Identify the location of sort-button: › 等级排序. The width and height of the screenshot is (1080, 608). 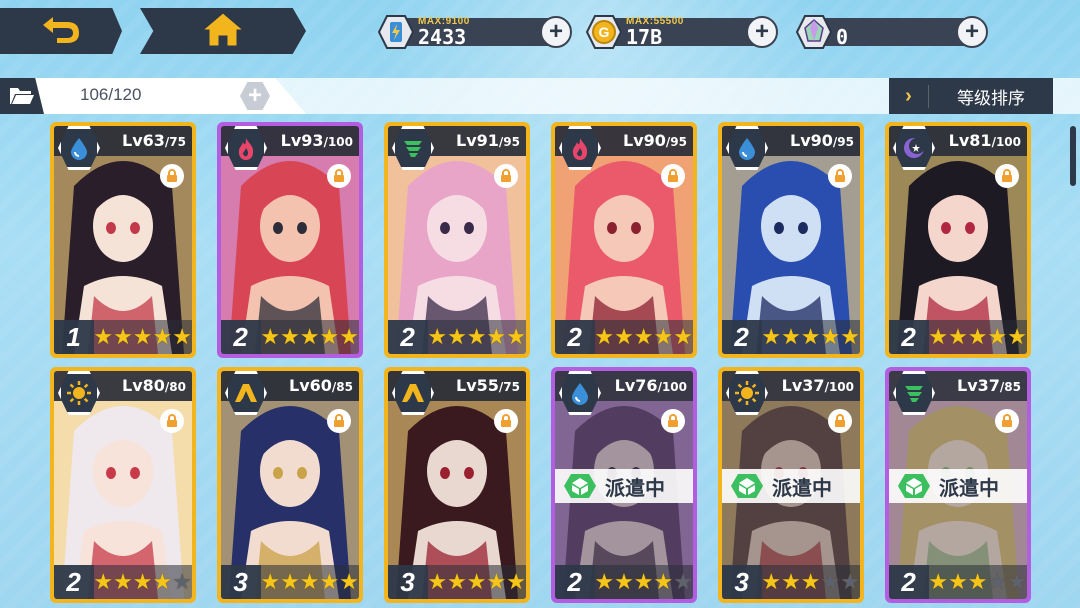
(971, 96).